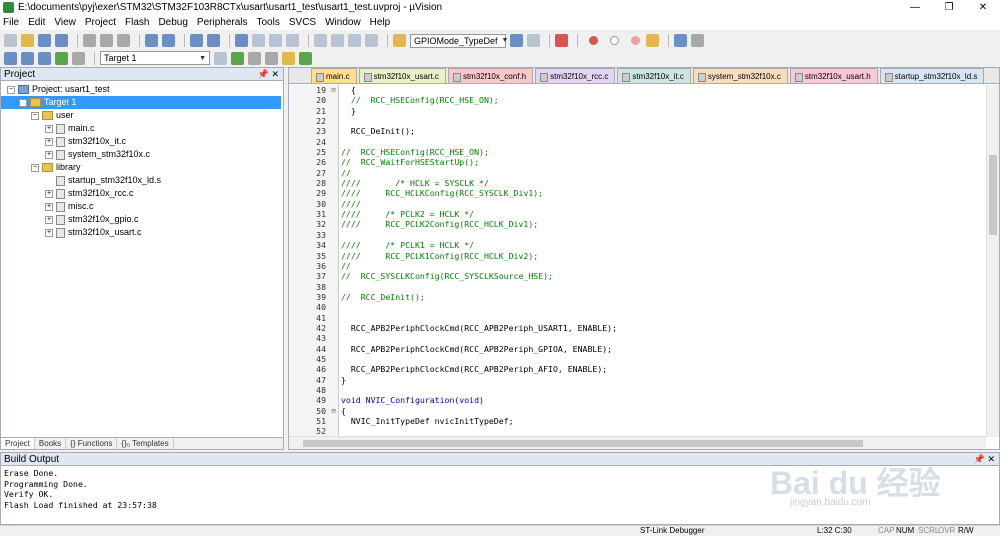  I want to click on download-load-icon, so click(61, 58).